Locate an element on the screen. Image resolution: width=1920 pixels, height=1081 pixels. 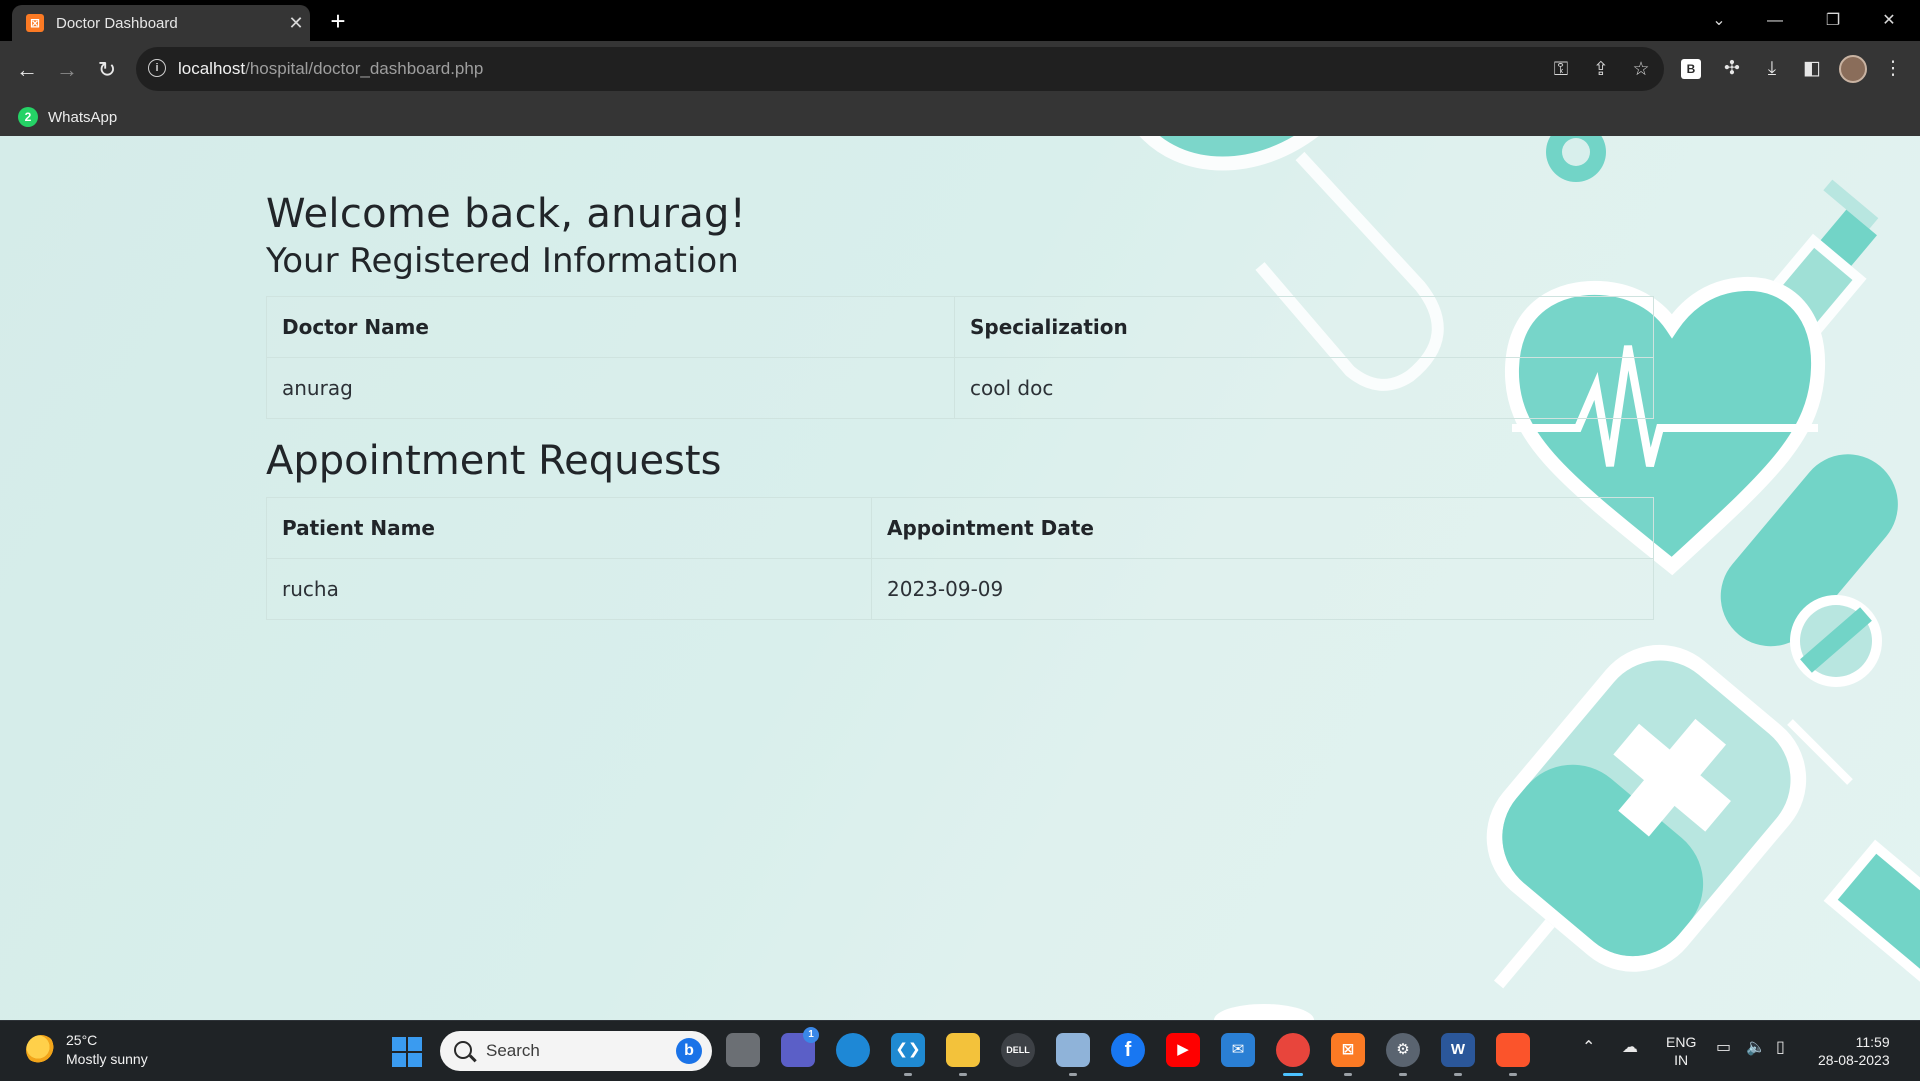
column-header-specialization: Specialization is located at coordinates (1304, 327).